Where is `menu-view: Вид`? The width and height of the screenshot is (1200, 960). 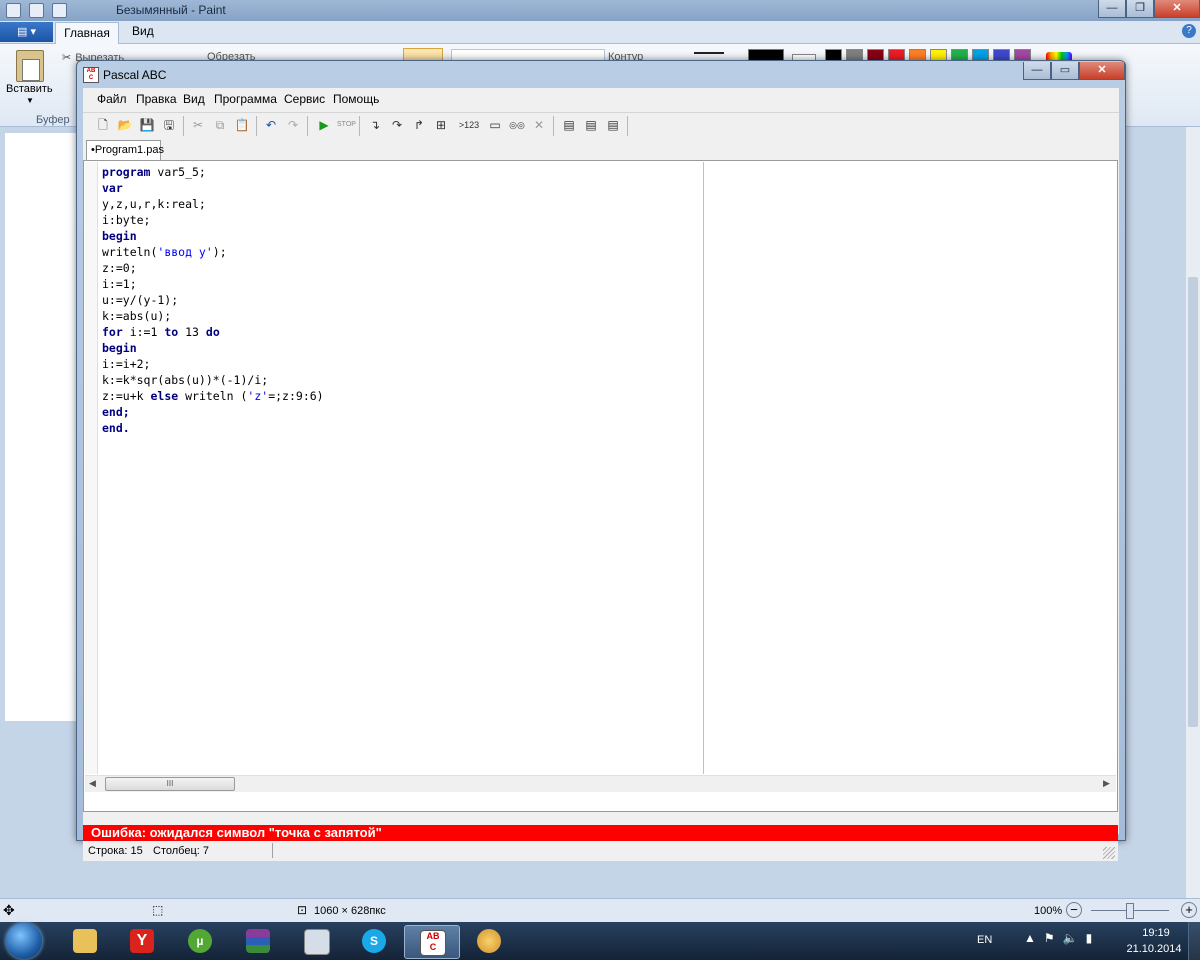
menu-view: Вид is located at coordinates (194, 99).